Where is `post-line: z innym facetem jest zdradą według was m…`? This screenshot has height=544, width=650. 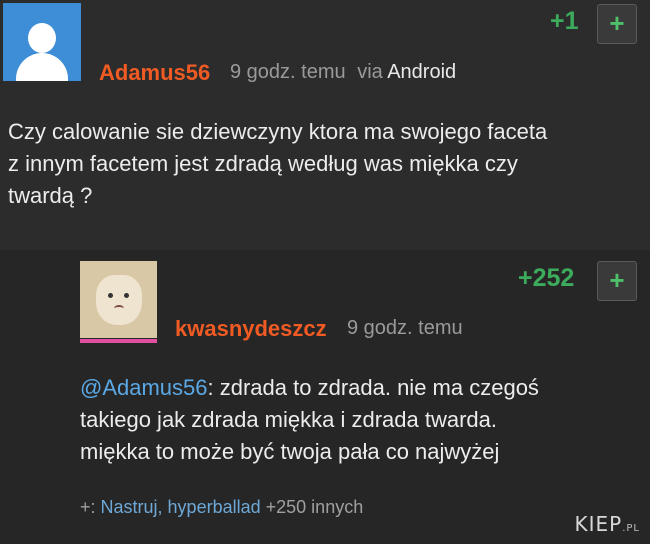
post-line: z innym facetem jest zdradą według was m… is located at coordinates (263, 163).